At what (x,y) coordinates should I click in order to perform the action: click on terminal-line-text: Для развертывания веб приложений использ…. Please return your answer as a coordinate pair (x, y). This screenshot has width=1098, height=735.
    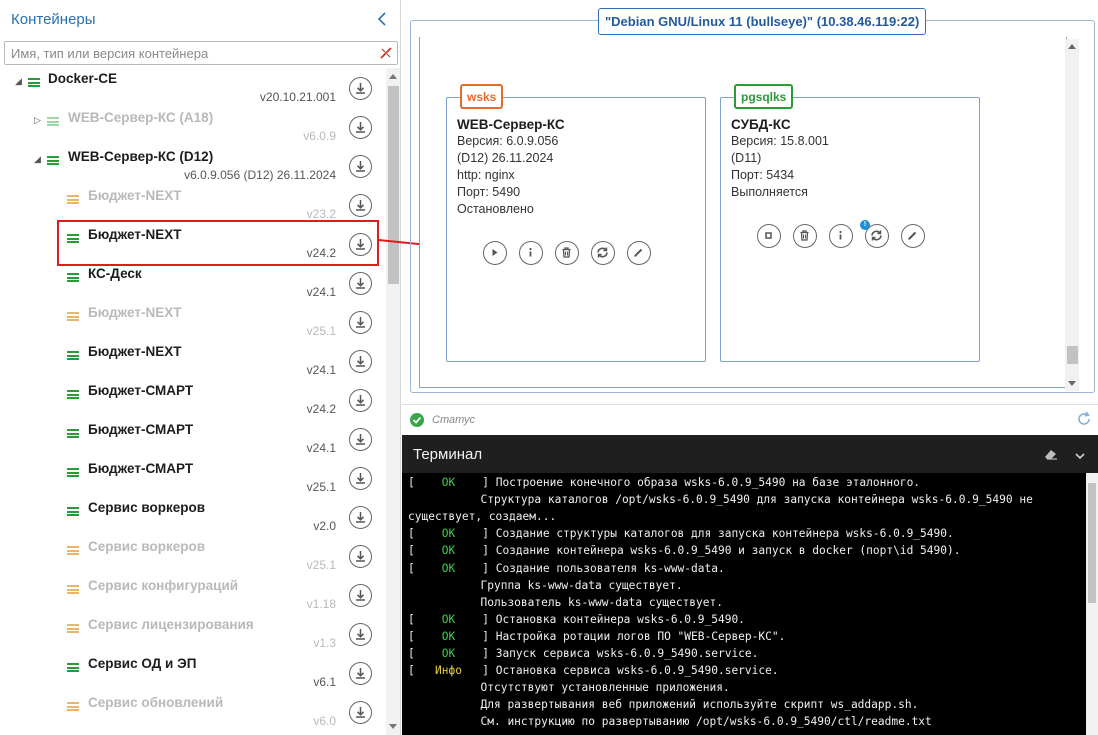
    Looking at the image, I should click on (699, 705).